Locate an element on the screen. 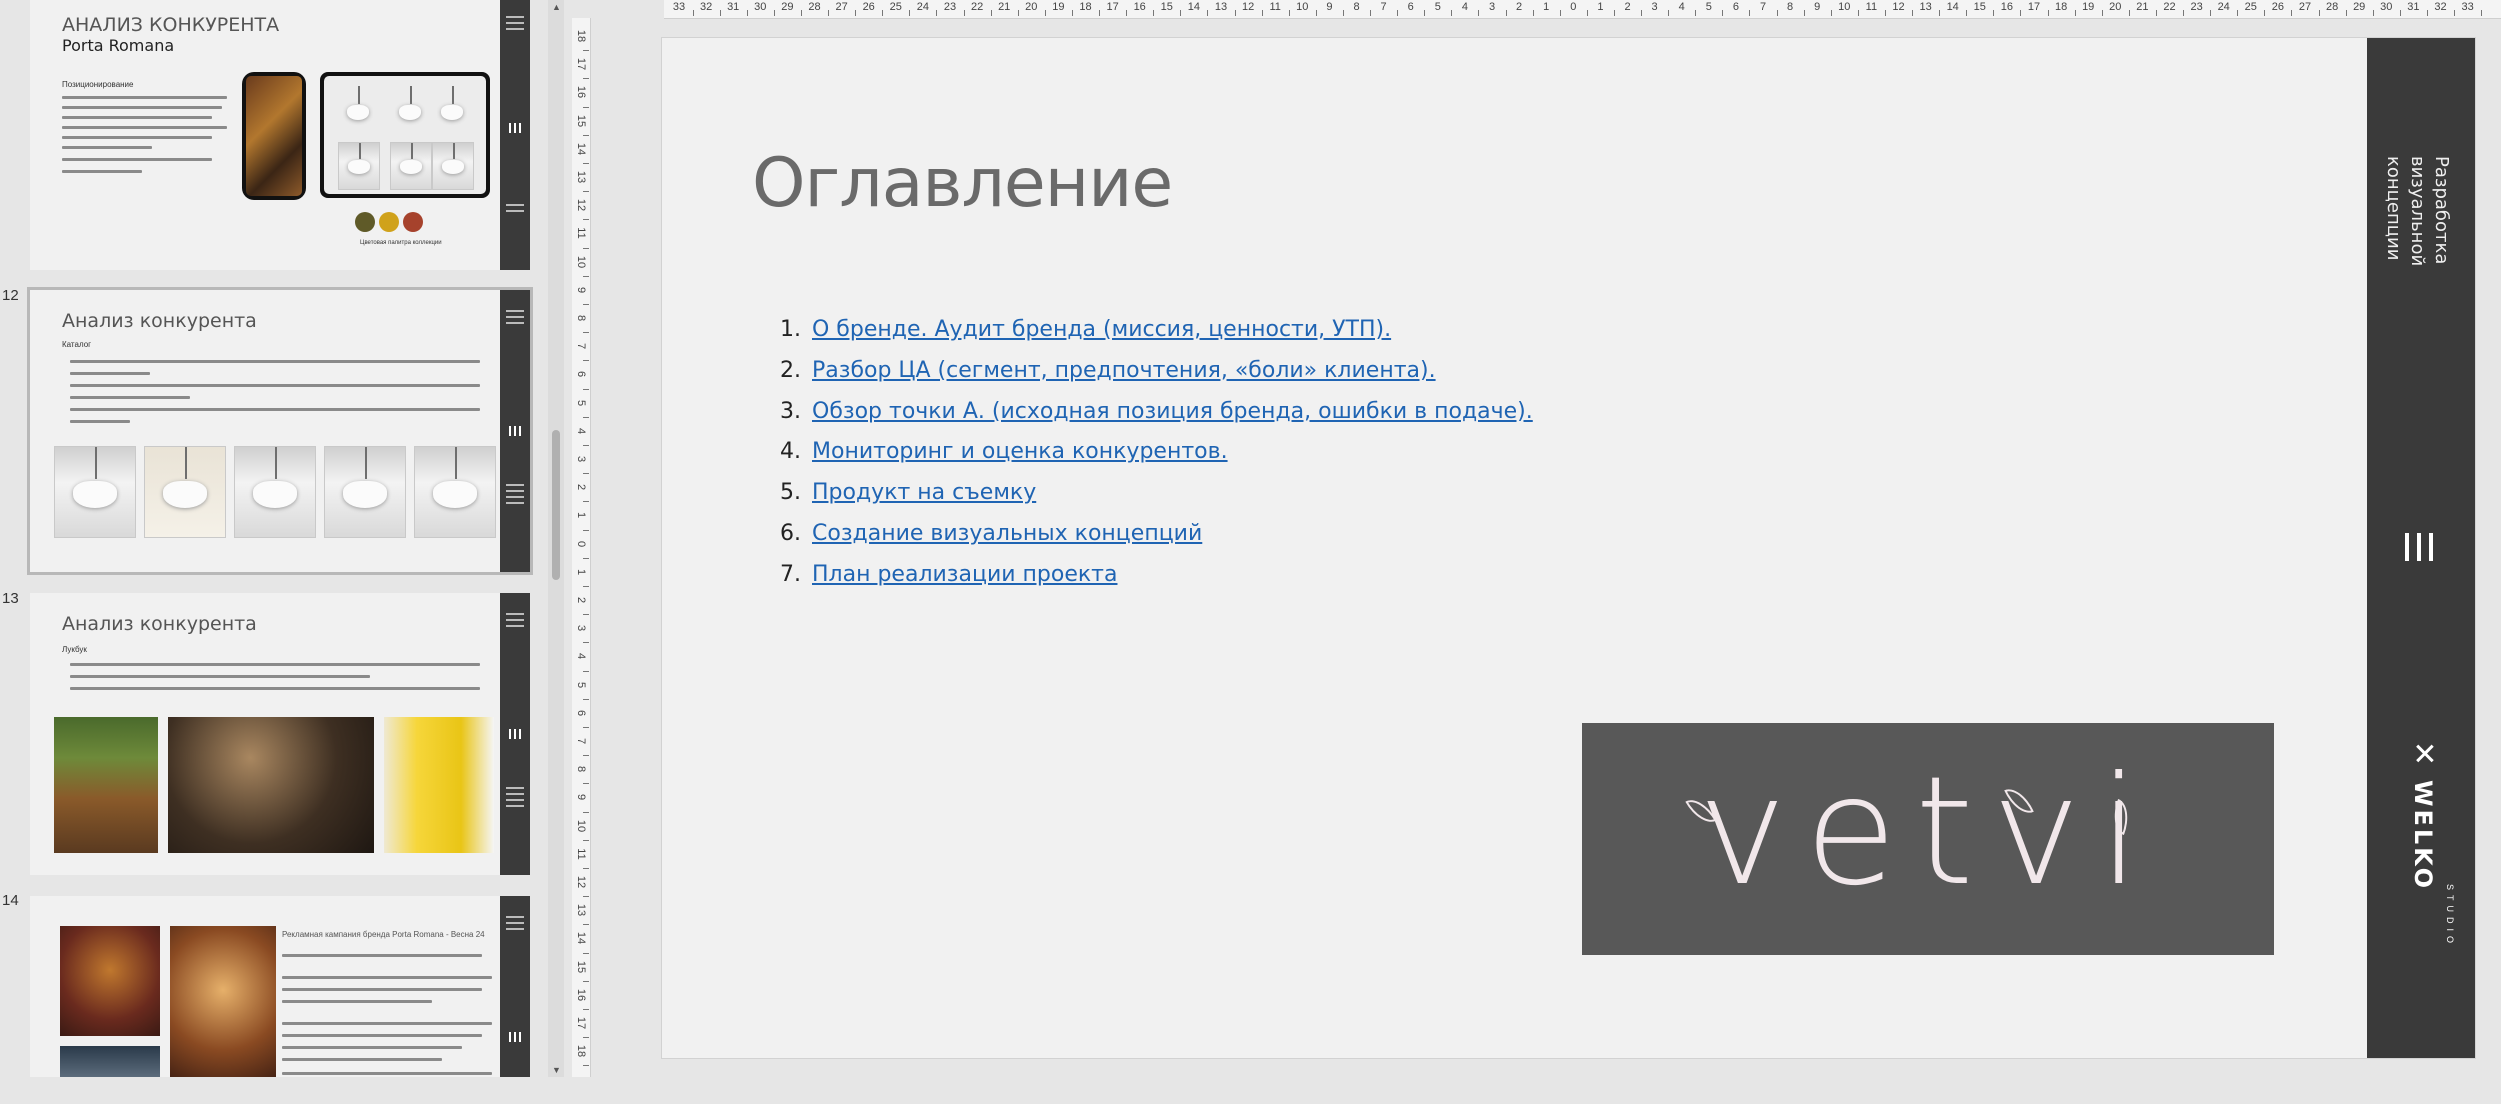 Image resolution: width=2501 pixels, height=1104 pixels. toc-number: 5. is located at coordinates (790, 493).